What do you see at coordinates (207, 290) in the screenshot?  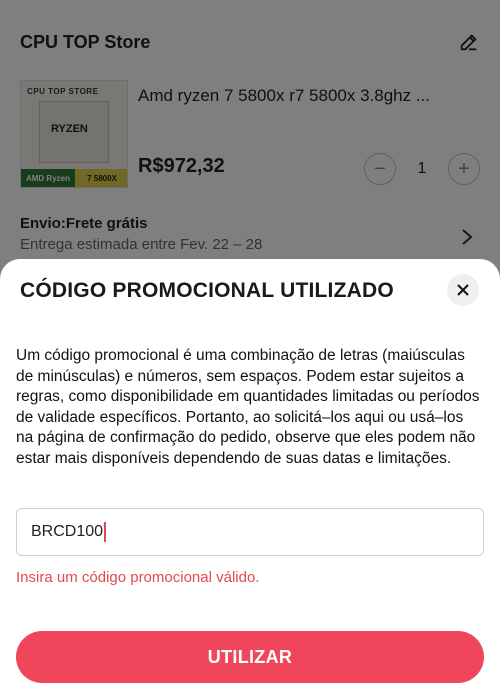 I see `sheet-title: CÓDIGO PROMOCIONAL UTILIZADO` at bounding box center [207, 290].